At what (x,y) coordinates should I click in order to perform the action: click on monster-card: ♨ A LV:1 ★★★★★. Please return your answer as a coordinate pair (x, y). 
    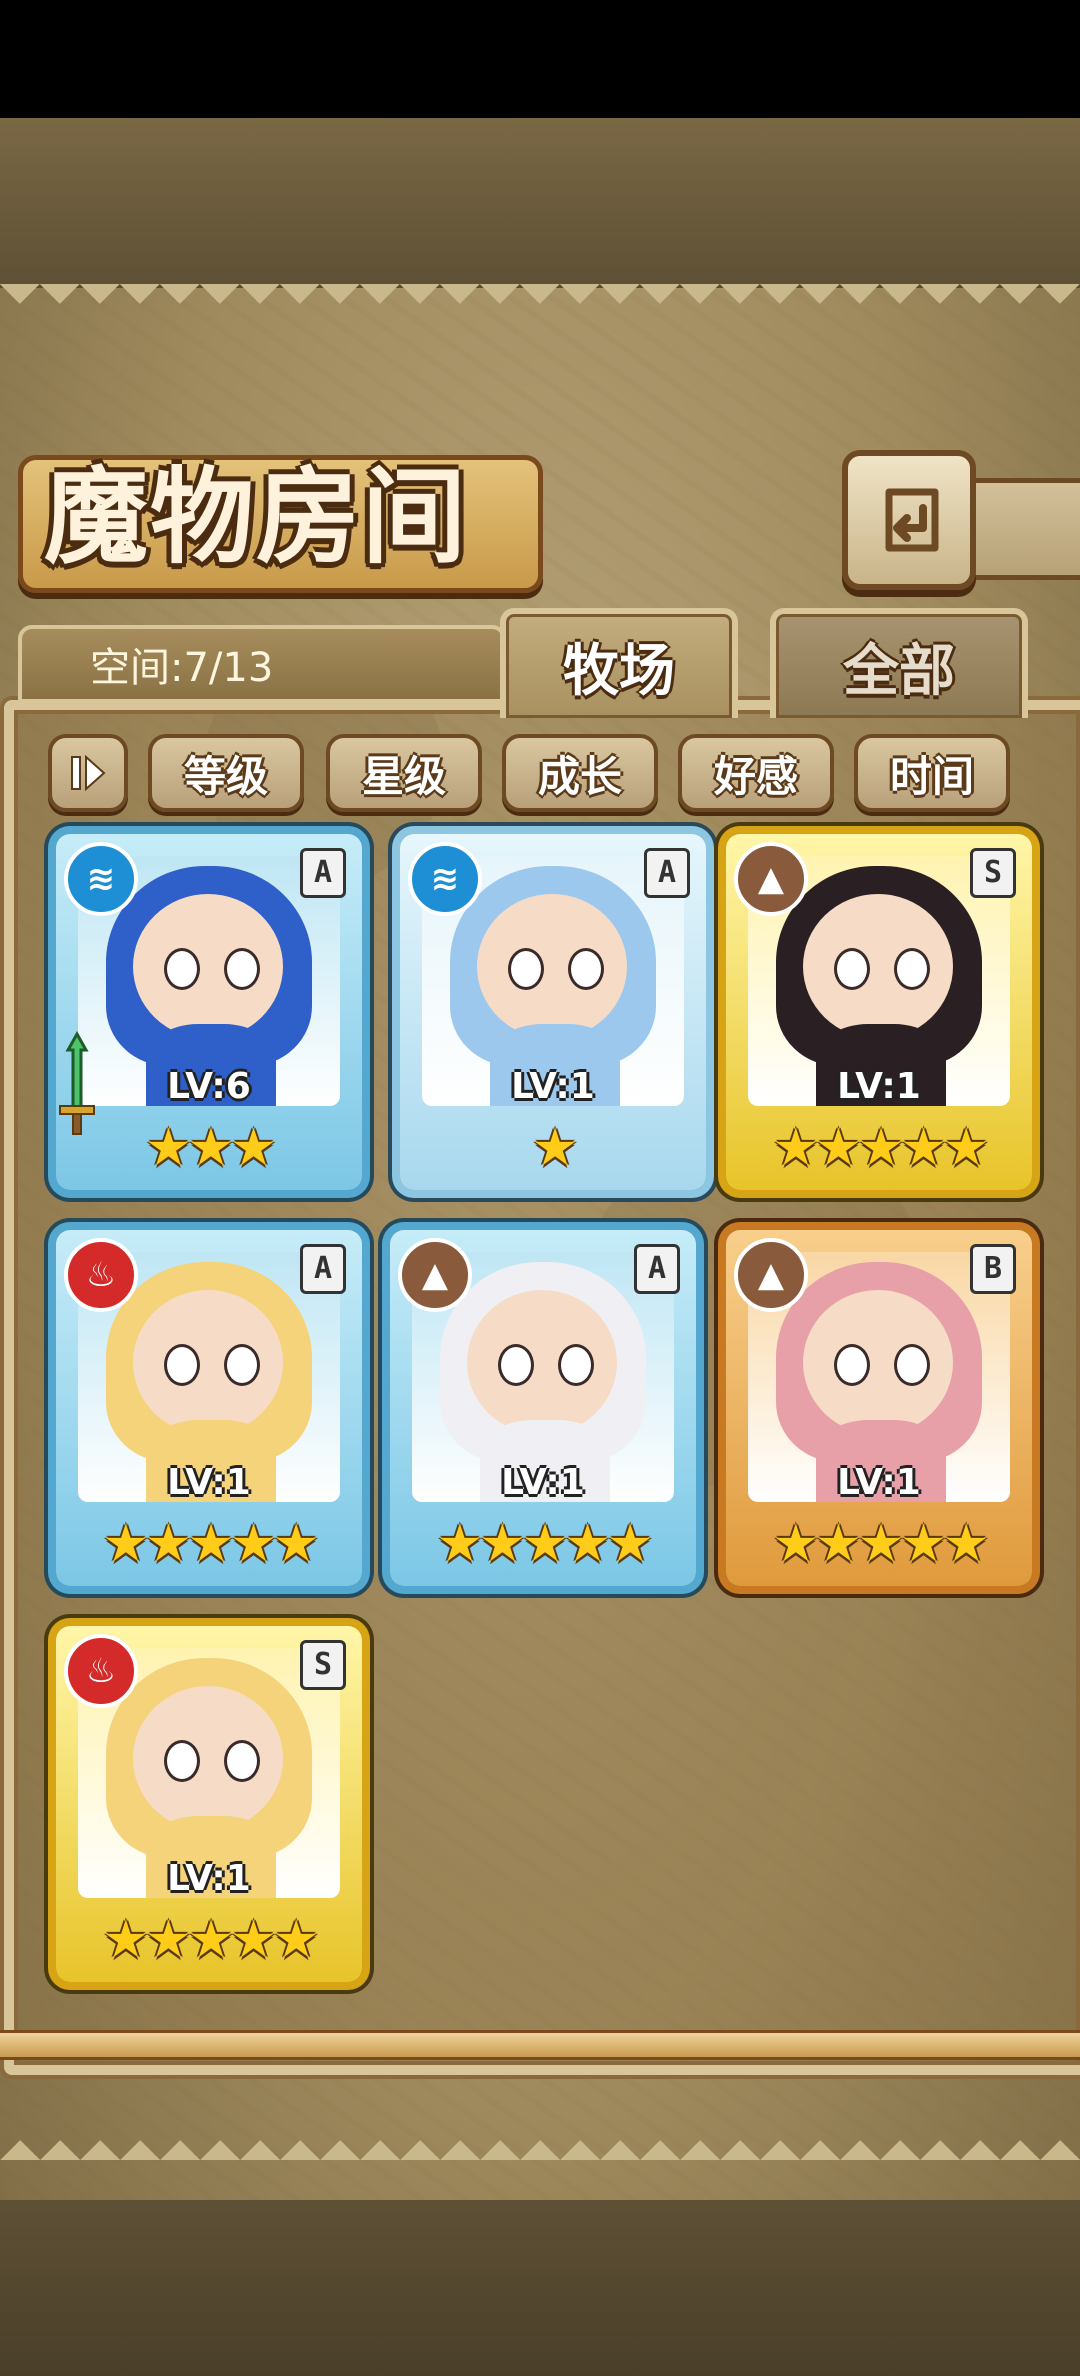
    Looking at the image, I should click on (209, 1408).